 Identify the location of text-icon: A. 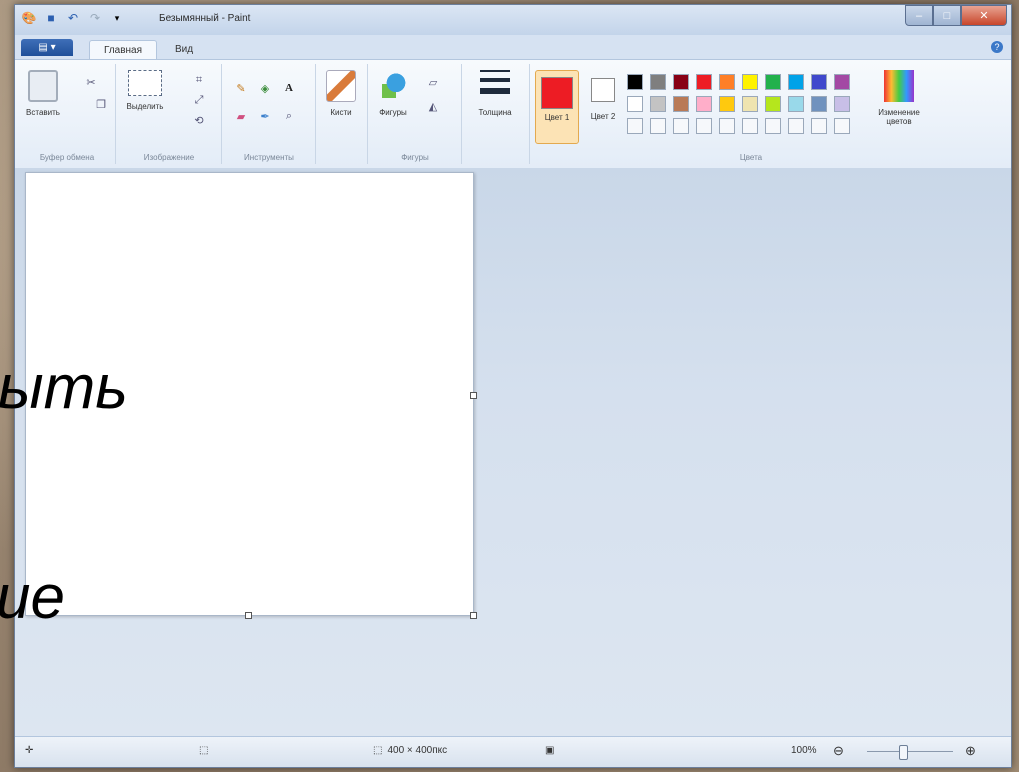
(289, 88).